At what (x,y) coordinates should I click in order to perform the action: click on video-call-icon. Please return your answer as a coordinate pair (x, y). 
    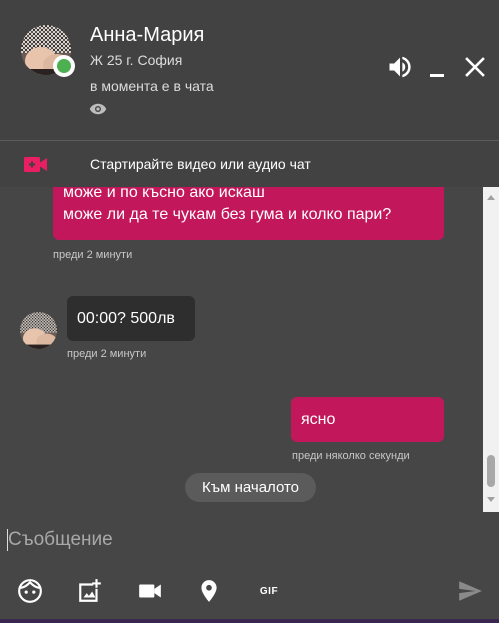
    Looking at the image, I should click on (35, 164).